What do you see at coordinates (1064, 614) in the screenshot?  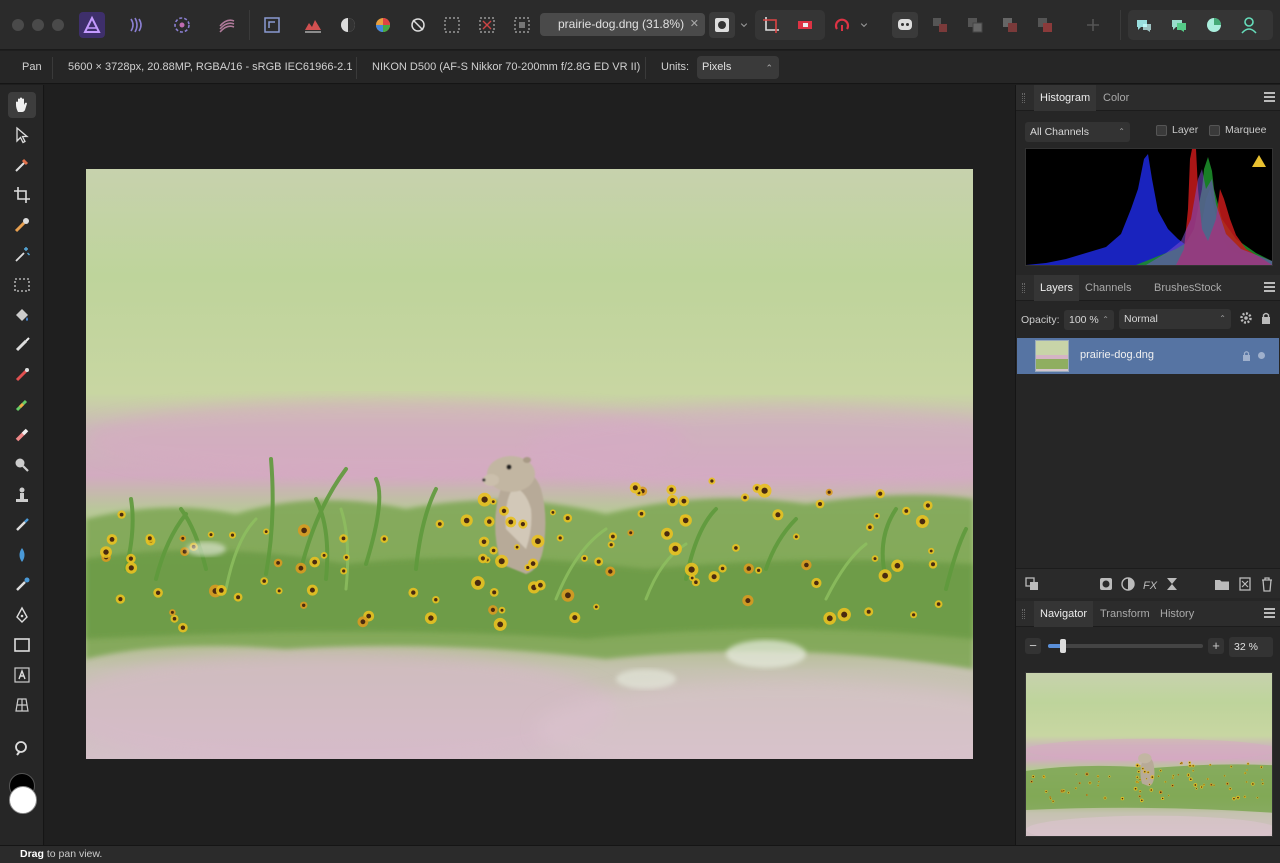 I see `tab-navigator: Navigator` at bounding box center [1064, 614].